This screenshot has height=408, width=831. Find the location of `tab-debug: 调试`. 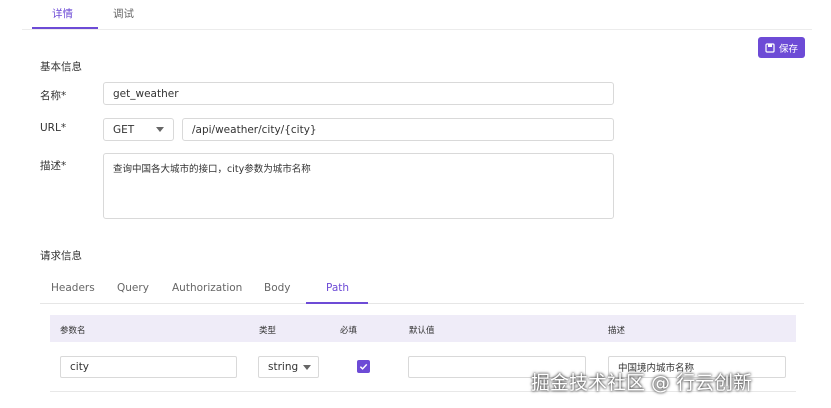

tab-debug: 调试 is located at coordinates (123, 17).